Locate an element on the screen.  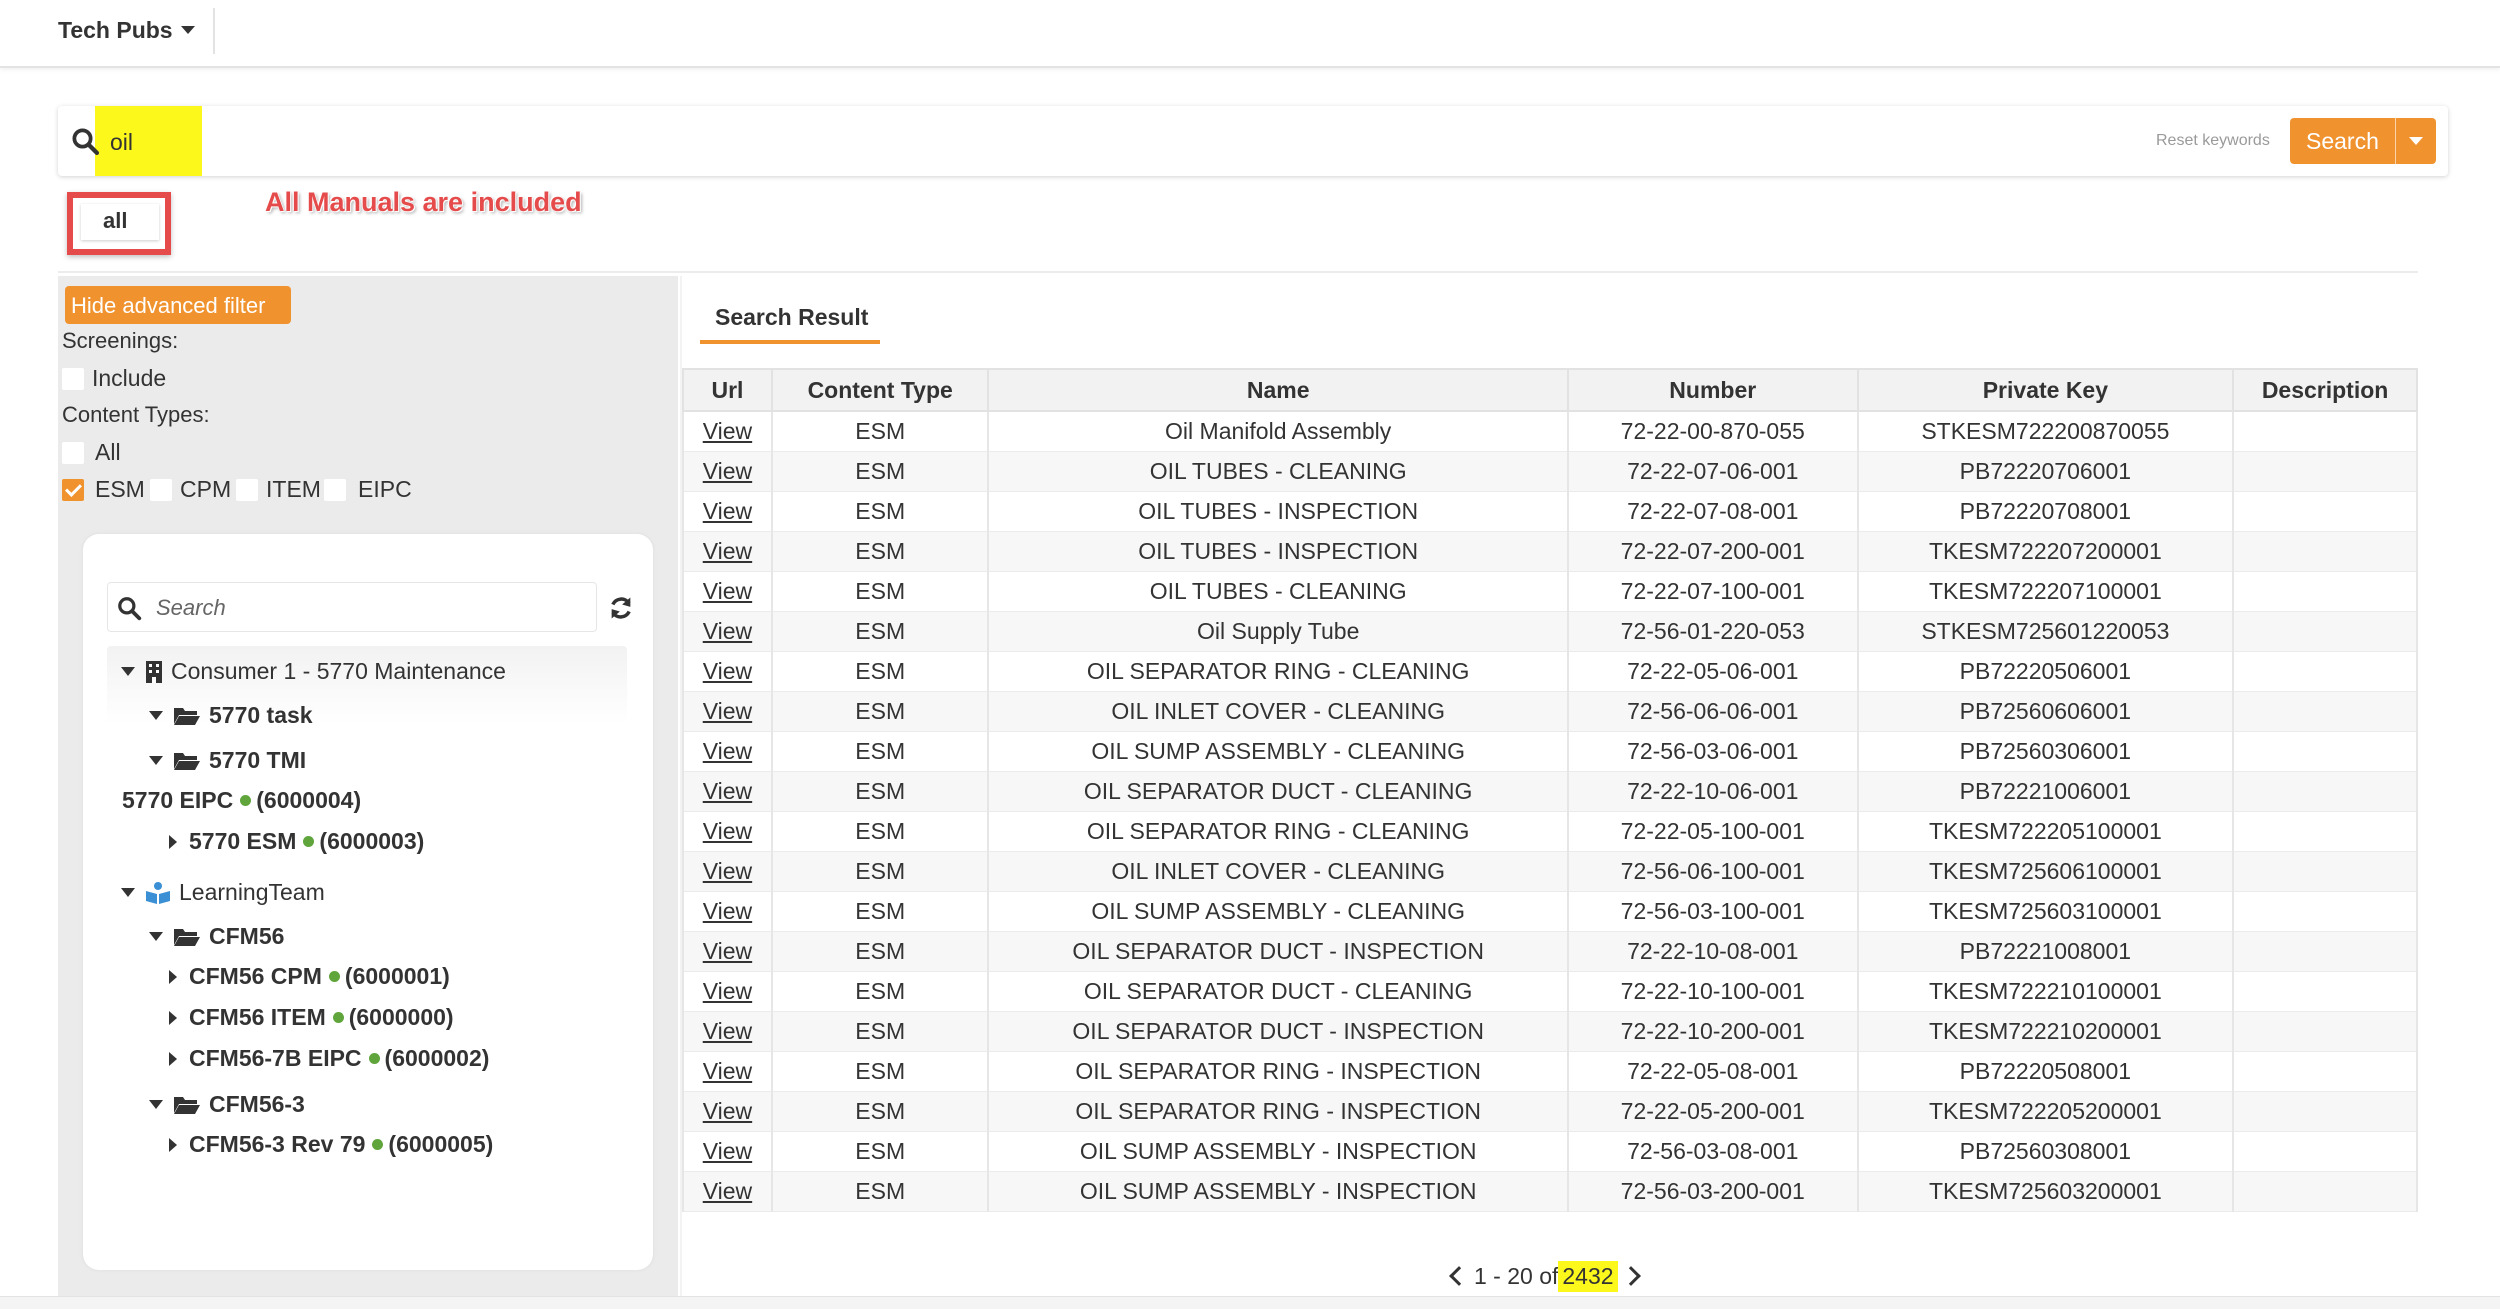
private-key-cell: TKESM722207100001 is located at coordinates (2045, 591).